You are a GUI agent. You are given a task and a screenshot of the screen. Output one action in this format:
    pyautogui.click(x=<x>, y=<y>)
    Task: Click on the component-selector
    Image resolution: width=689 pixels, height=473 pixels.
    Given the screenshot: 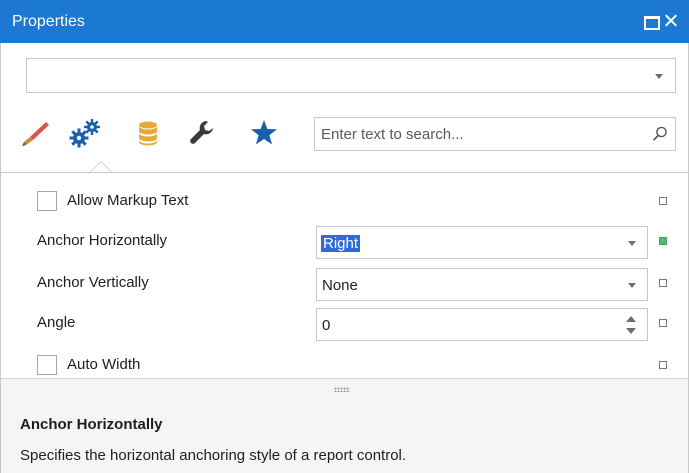 What is the action you would take?
    pyautogui.click(x=351, y=75)
    